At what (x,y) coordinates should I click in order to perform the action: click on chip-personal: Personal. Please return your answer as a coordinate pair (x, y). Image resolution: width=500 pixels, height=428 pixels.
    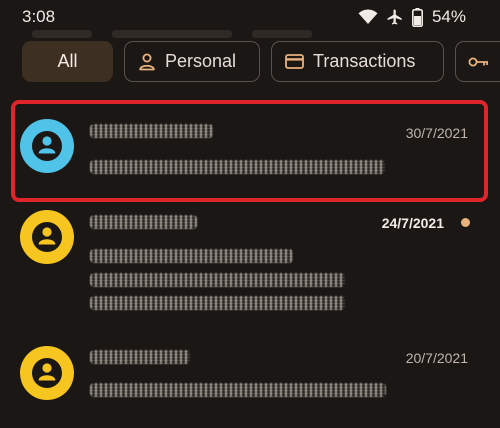
    Looking at the image, I should click on (192, 61).